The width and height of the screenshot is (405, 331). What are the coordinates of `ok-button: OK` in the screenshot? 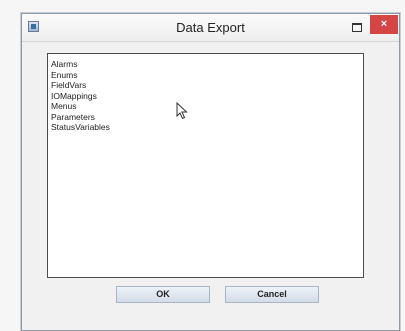 It's located at (163, 294).